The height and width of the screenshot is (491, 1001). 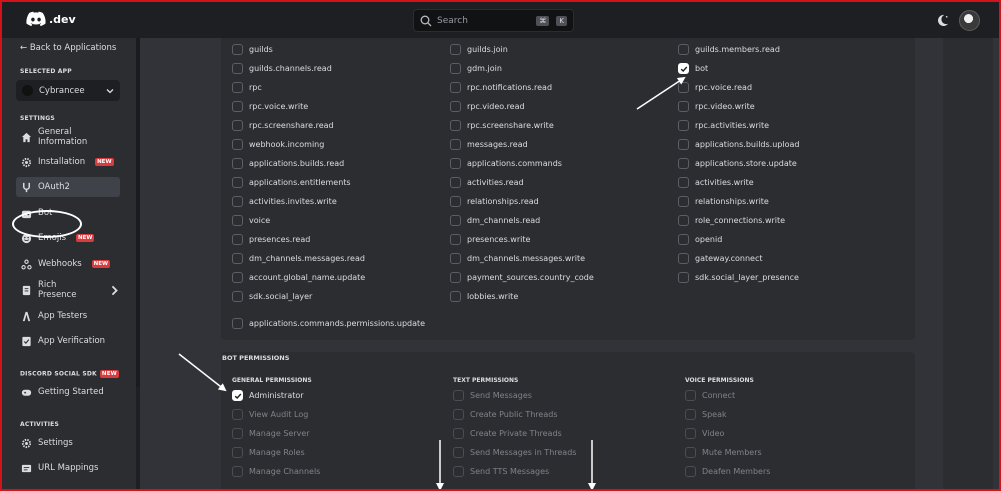 What do you see at coordinates (268, 452) in the screenshot?
I see `permission-checkbox: Manage Roles` at bounding box center [268, 452].